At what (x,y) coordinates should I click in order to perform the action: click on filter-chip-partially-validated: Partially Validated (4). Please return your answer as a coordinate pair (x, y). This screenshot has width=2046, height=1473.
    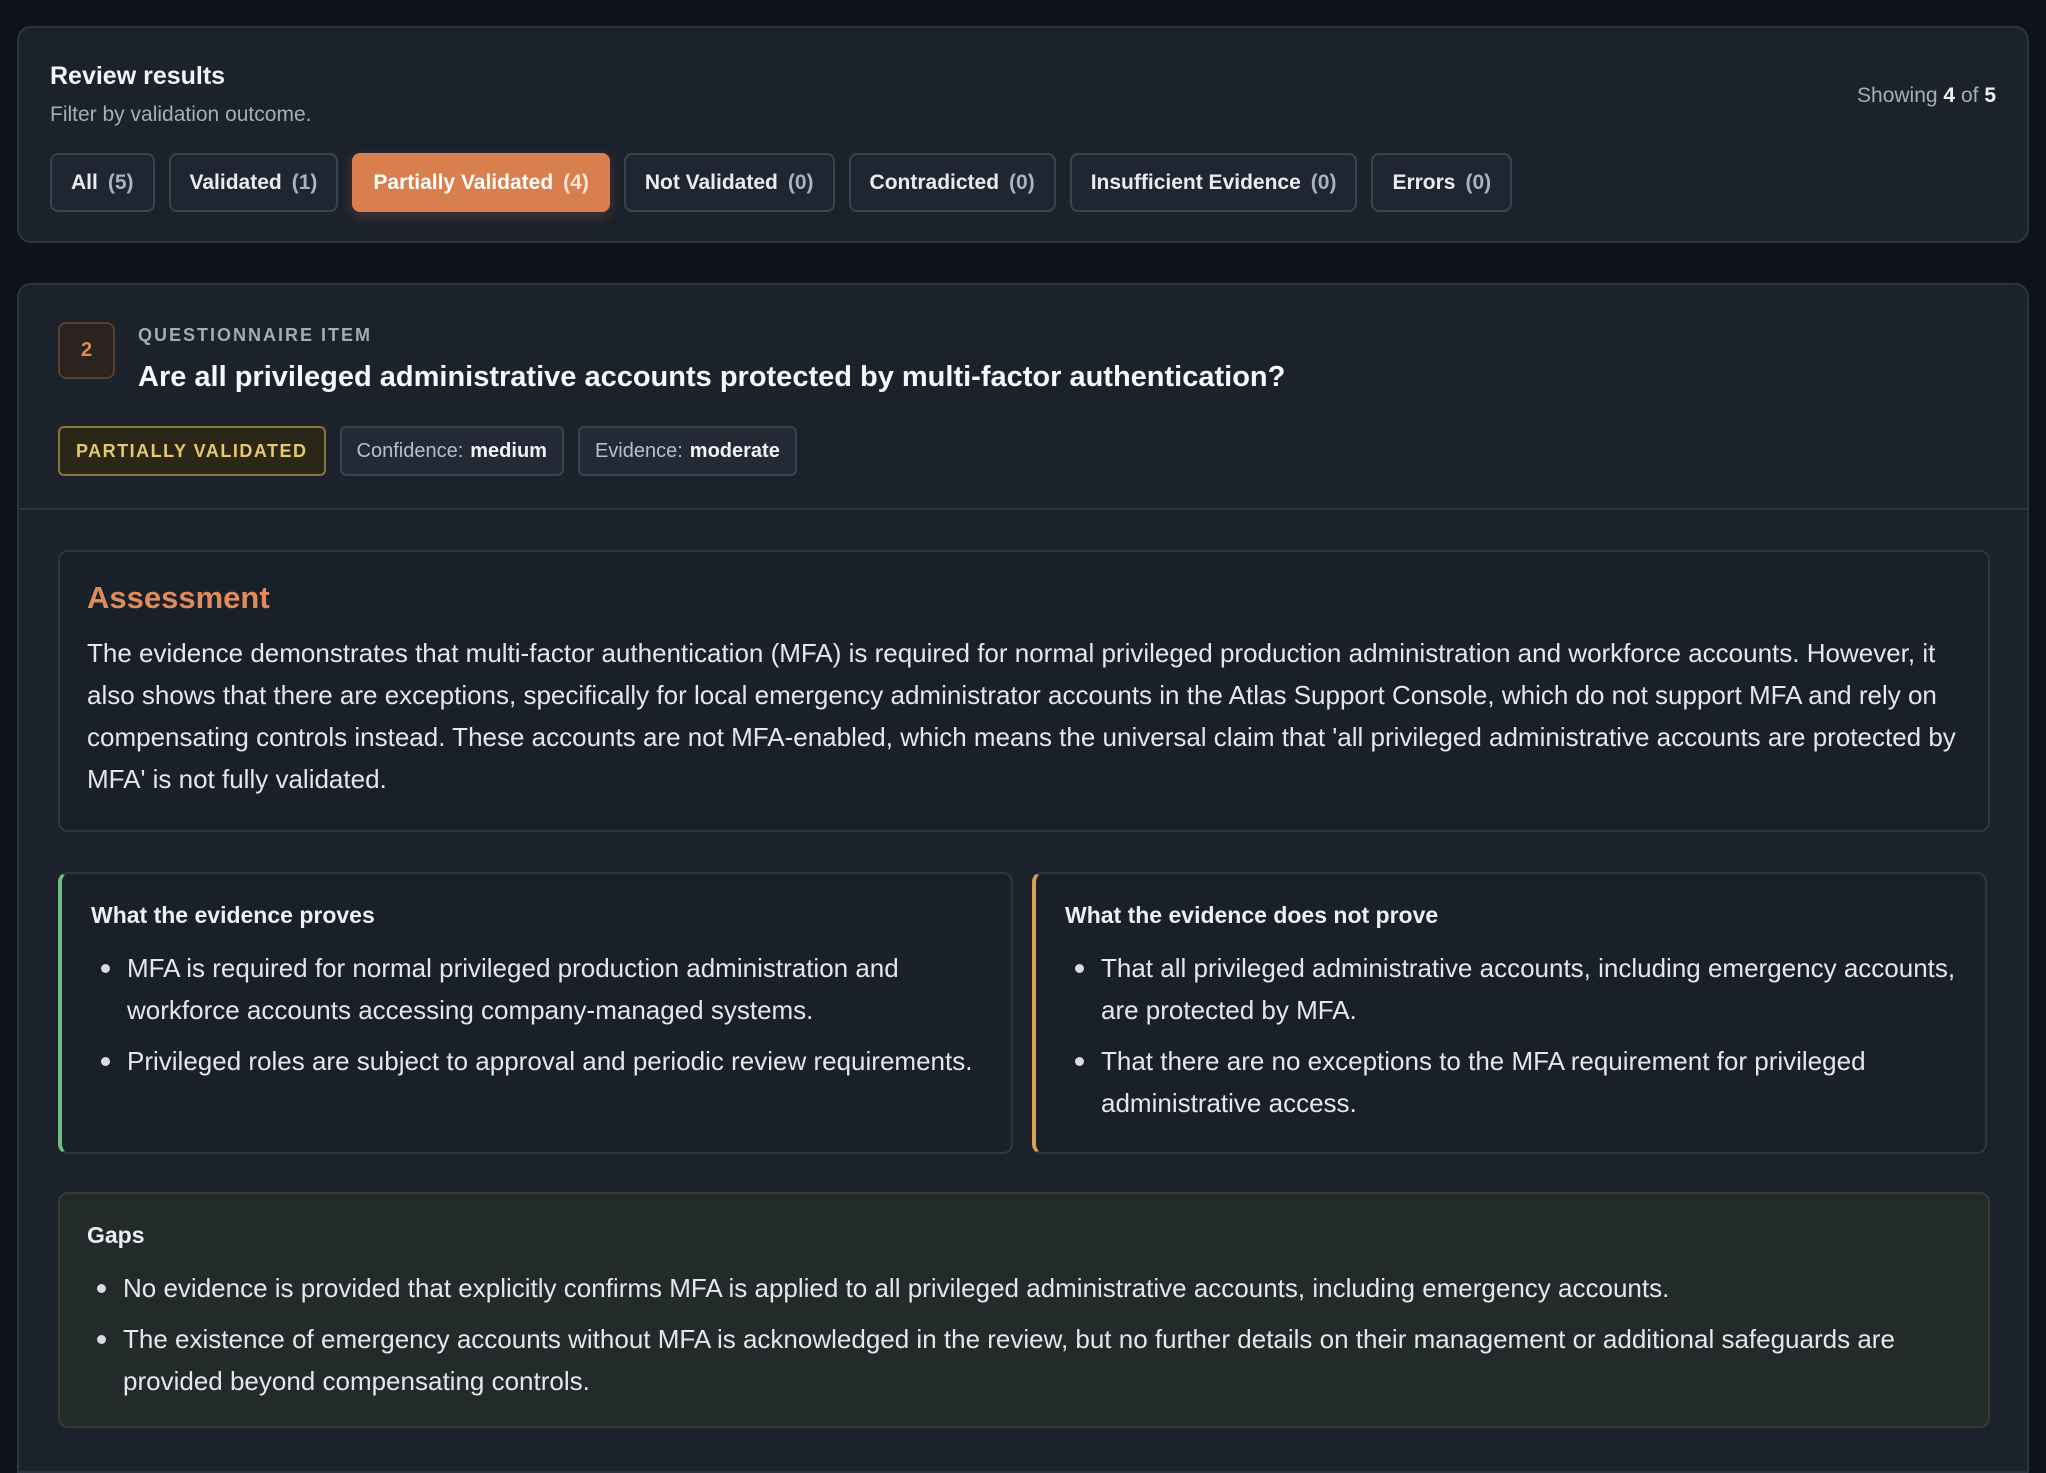
    Looking at the image, I should click on (481, 182).